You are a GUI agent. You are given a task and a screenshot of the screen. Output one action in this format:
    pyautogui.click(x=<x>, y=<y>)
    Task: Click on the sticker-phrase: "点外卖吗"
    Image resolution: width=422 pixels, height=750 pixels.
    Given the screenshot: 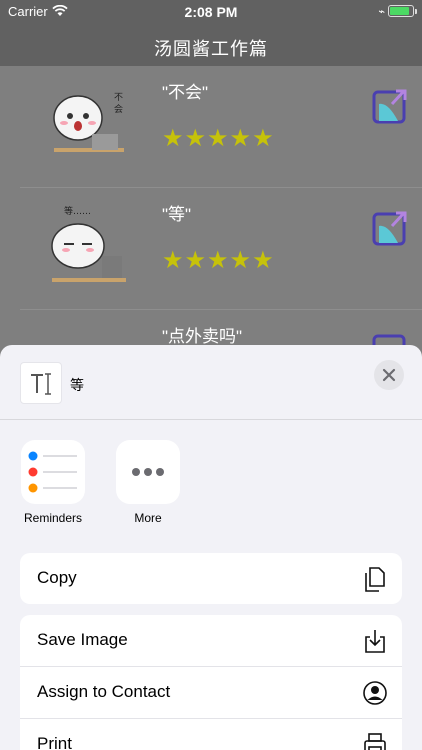 What is the action you would take?
    pyautogui.click(x=202, y=336)
    